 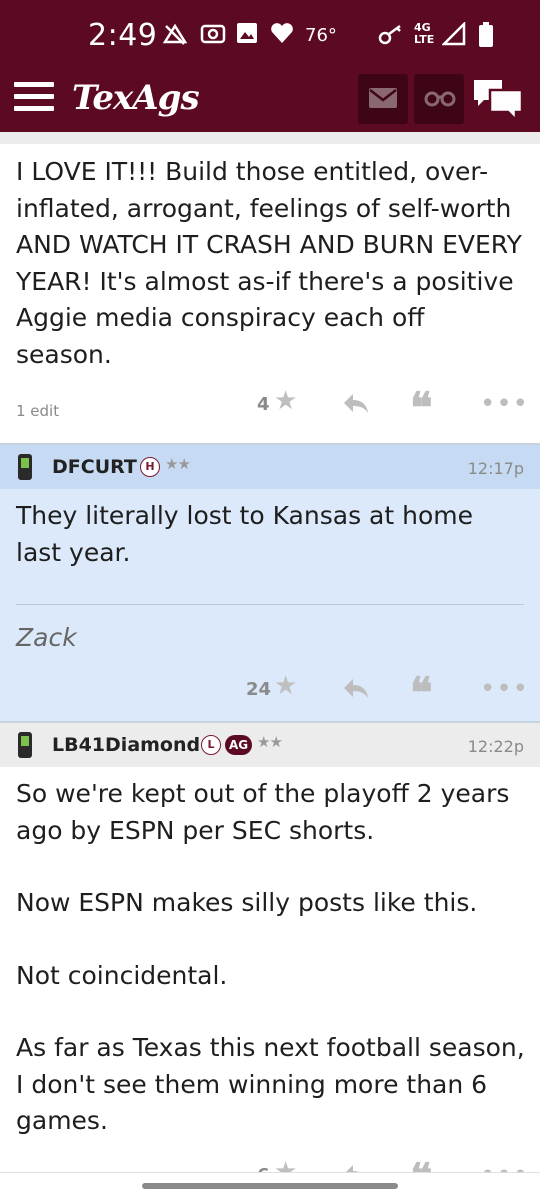 I want to click on signal-icon, so click(x=453, y=34).